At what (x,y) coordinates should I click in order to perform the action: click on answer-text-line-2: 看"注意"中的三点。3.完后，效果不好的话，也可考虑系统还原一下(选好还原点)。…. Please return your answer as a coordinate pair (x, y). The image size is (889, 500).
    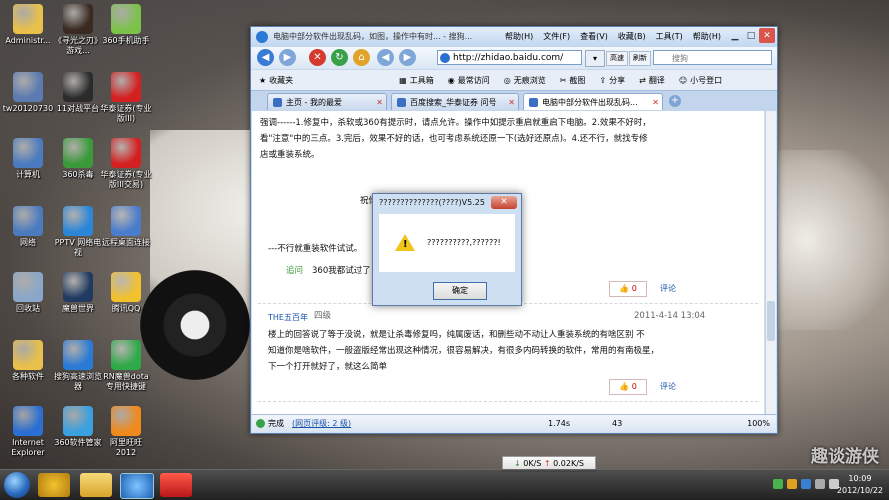
    Looking at the image, I should click on (454, 139).